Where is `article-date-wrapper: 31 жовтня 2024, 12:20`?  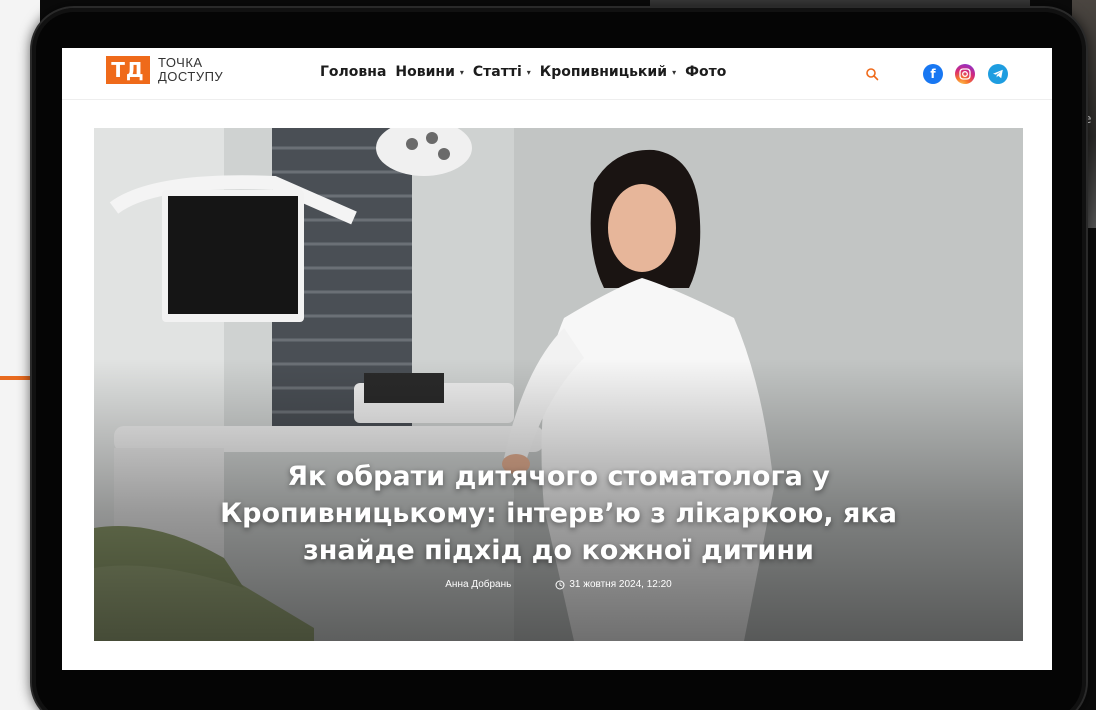 article-date-wrapper: 31 жовтня 2024, 12:20 is located at coordinates (613, 584).